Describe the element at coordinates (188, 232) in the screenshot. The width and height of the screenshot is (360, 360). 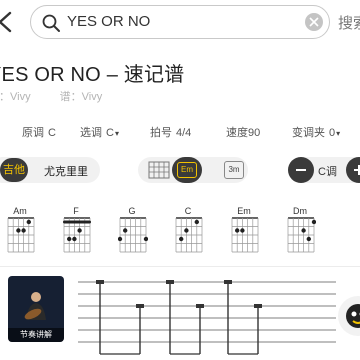
I see `chord-diagram: C` at that location.